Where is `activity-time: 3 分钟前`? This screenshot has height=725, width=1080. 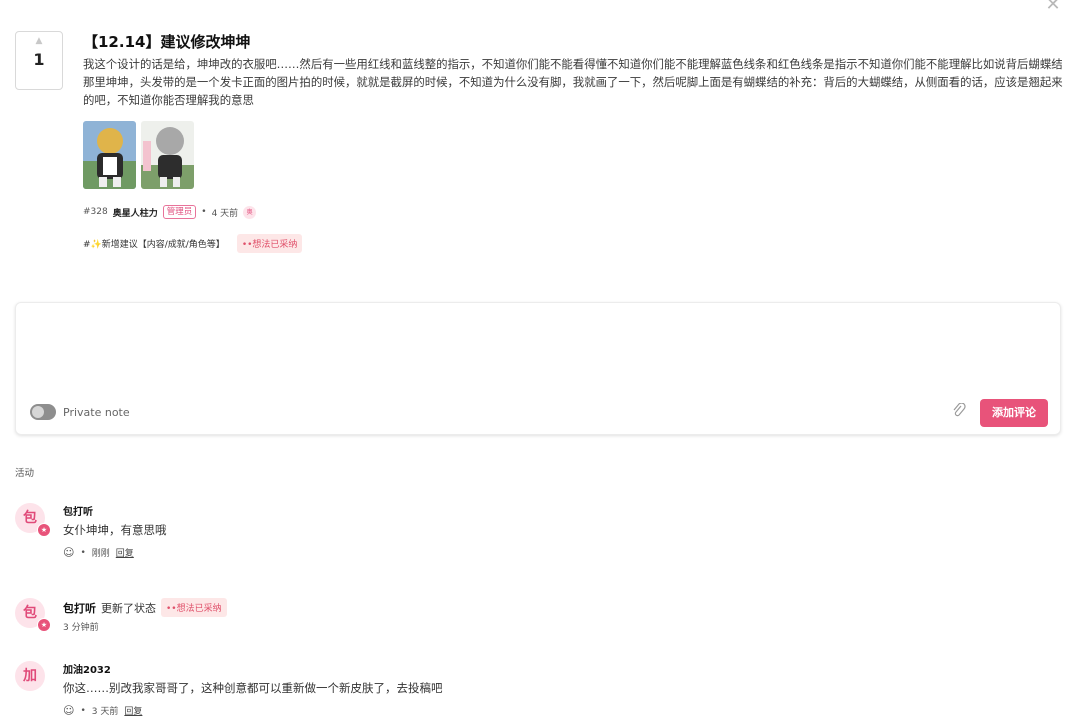 activity-time: 3 分钟前 is located at coordinates (81, 628).